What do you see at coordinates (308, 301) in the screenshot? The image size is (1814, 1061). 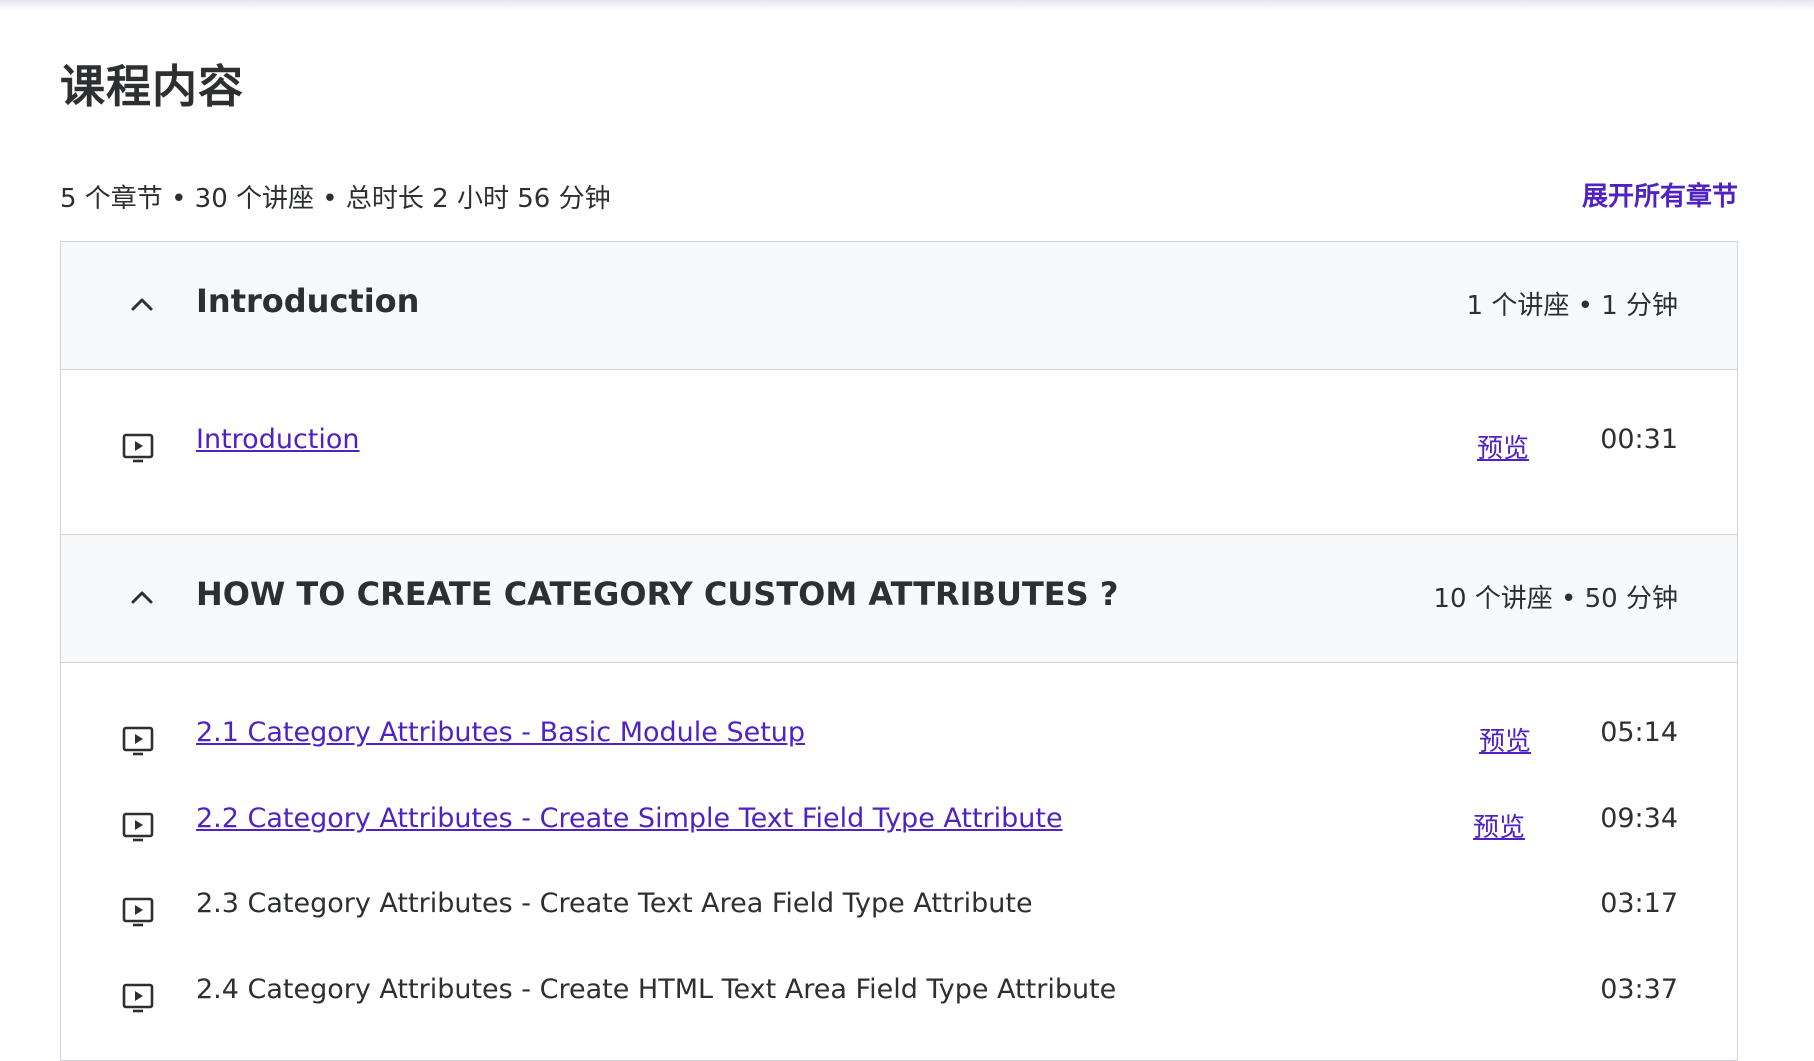 I see `section-title: Introduction` at bounding box center [308, 301].